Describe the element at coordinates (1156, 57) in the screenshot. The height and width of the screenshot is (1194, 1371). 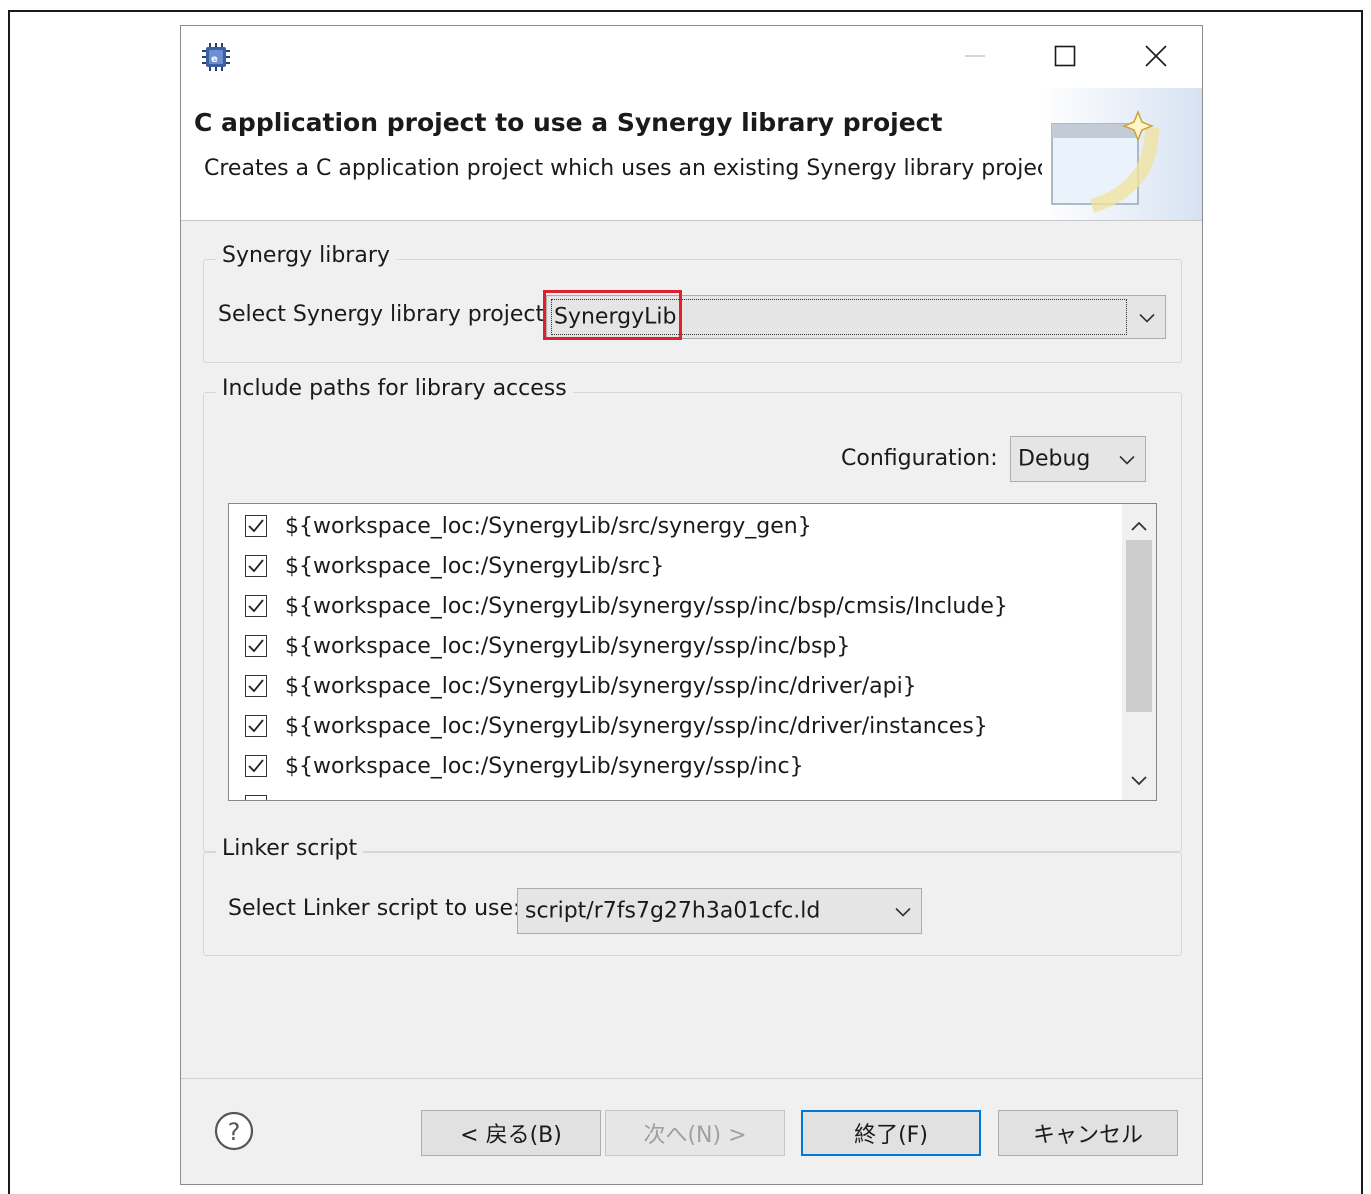
I see `close-button` at that location.